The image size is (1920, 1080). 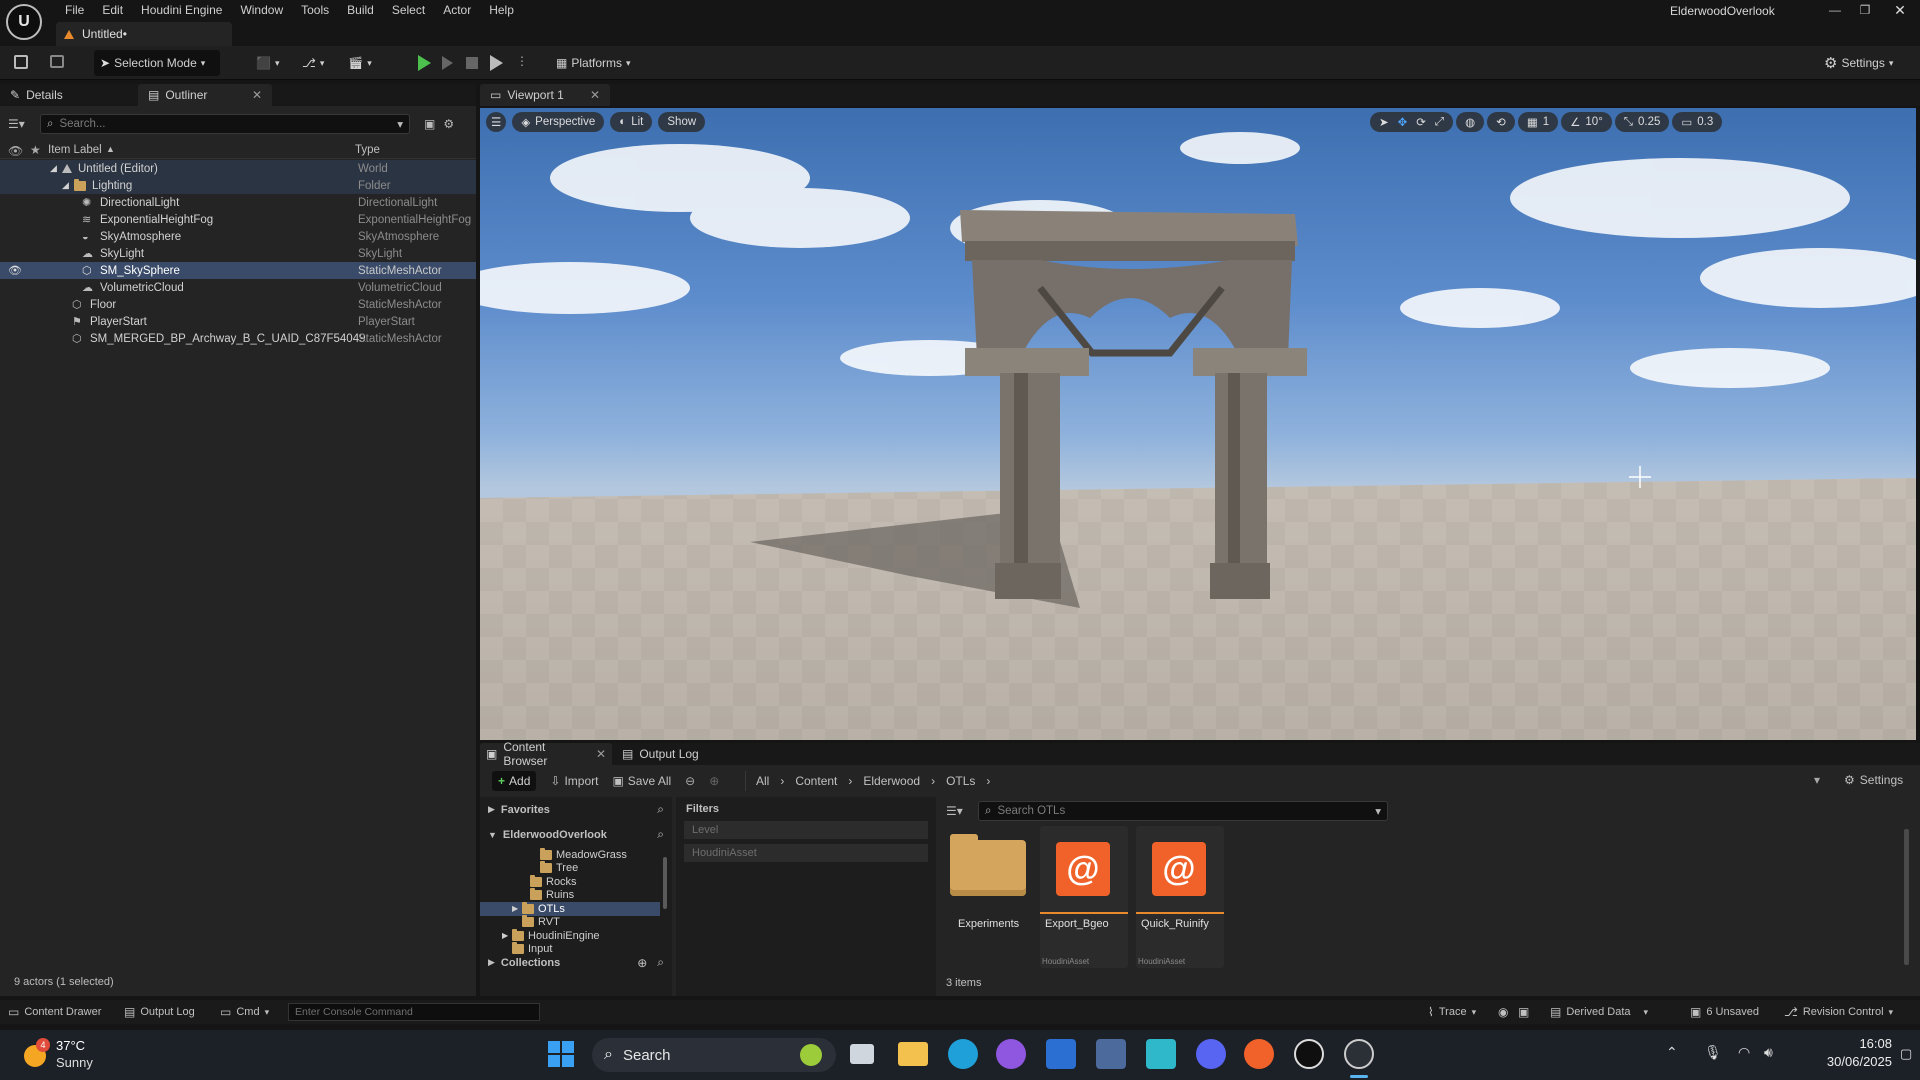 What do you see at coordinates (112, 11) in the screenshot?
I see `menu-edit: Edit` at bounding box center [112, 11].